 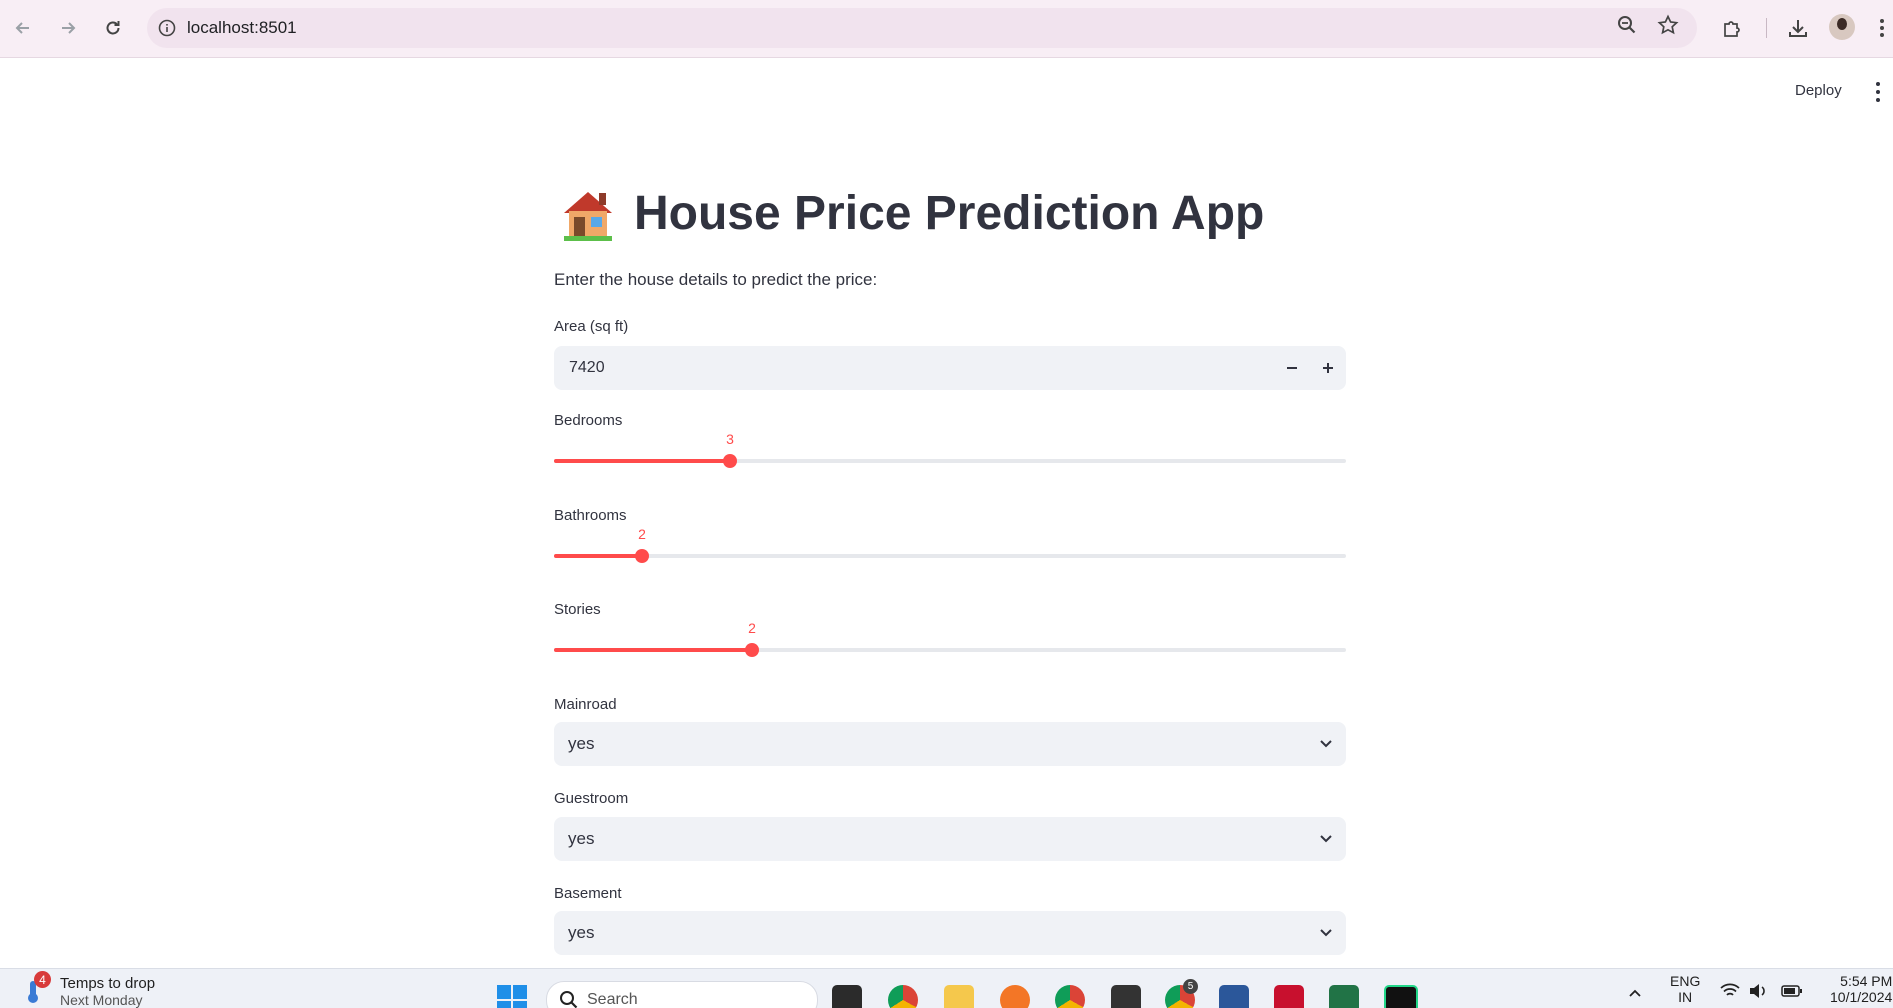 I want to click on guestroom-label: Guestroom, so click(x=591, y=798).